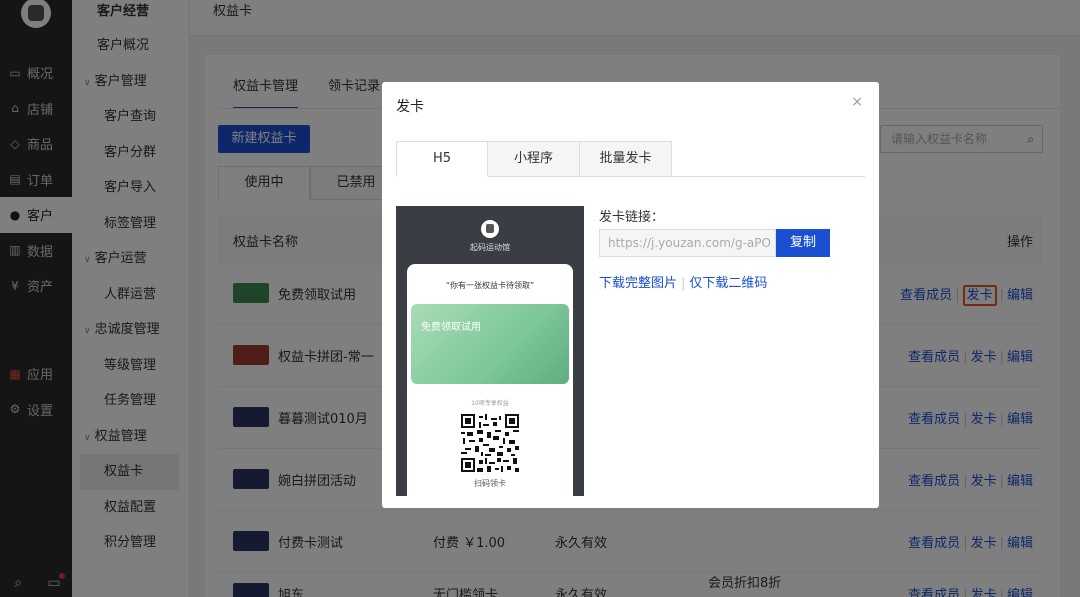 This screenshot has height=597, width=1080. I want to click on close-icon: ×, so click(857, 102).